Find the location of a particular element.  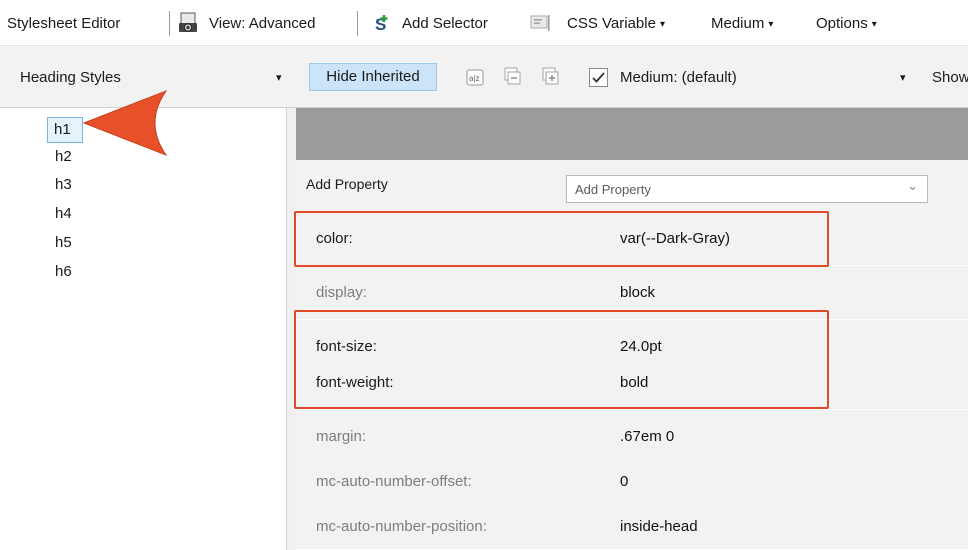

sort-az-icon: a|z is located at coordinates (476, 80).